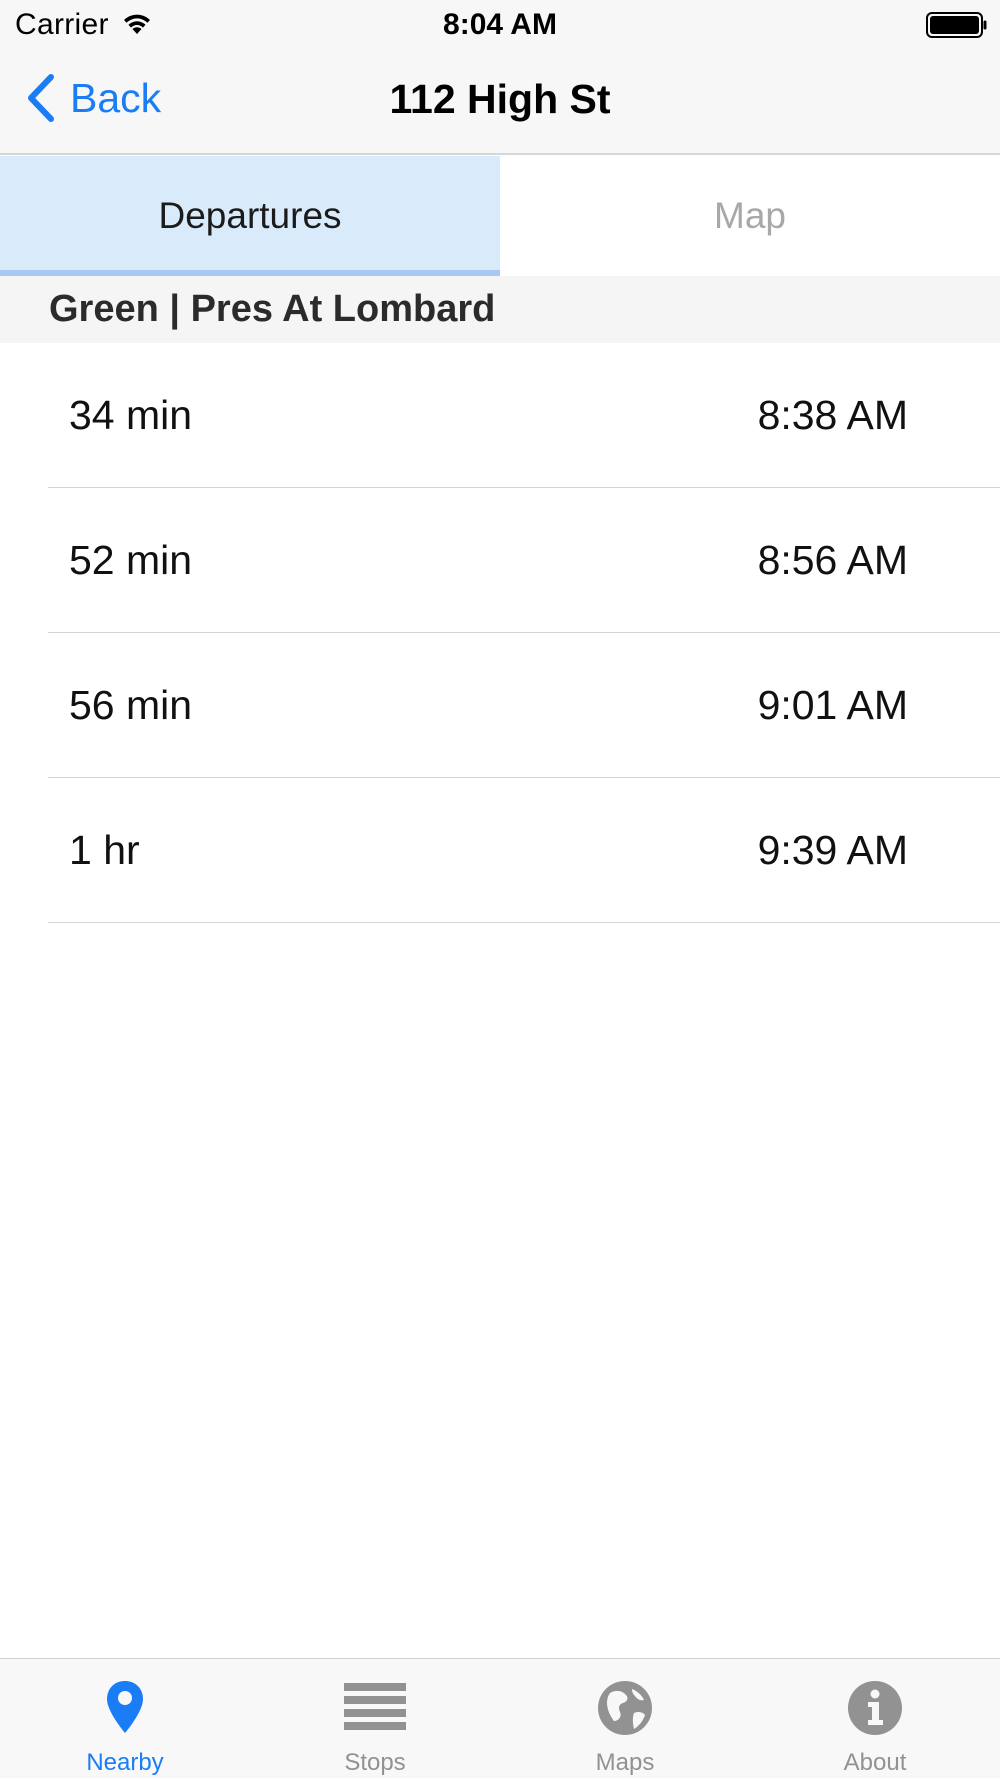  Describe the element at coordinates (625, 1708) in the screenshot. I see `globe-icon` at that location.